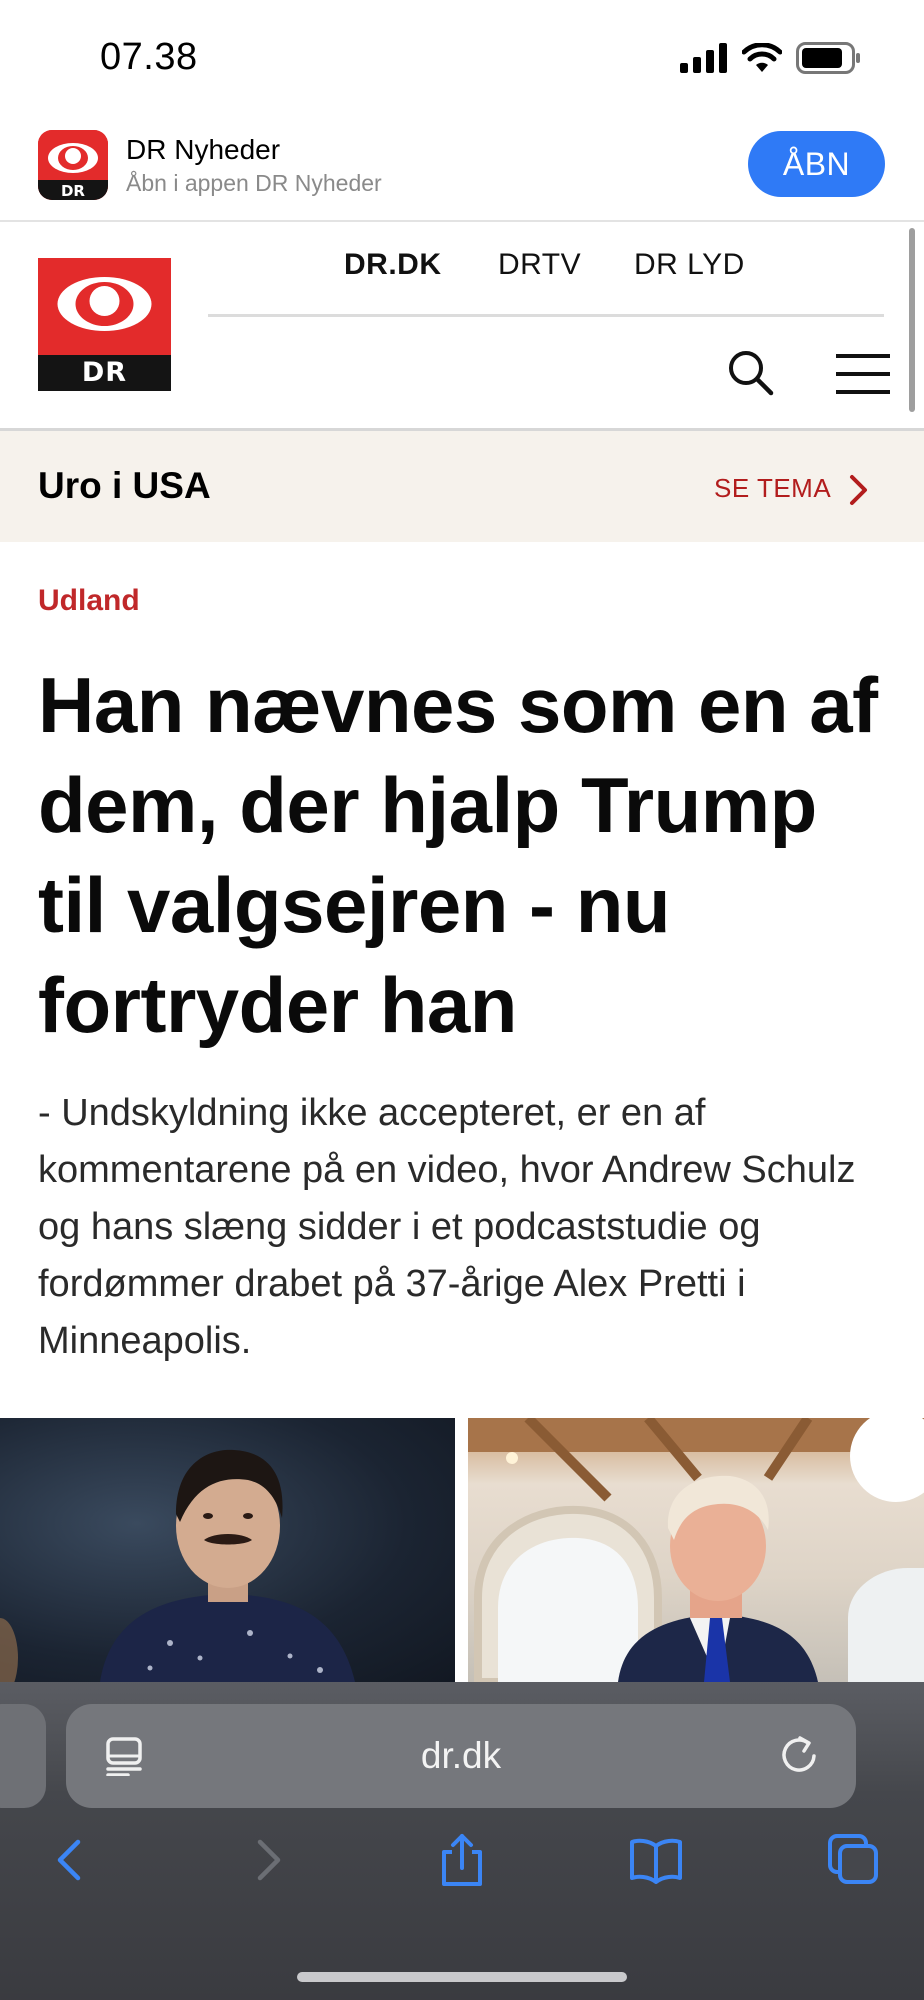 The image size is (924, 2000). What do you see at coordinates (689, 265) in the screenshot?
I see `nav-dr-lyd: DR LYD` at bounding box center [689, 265].